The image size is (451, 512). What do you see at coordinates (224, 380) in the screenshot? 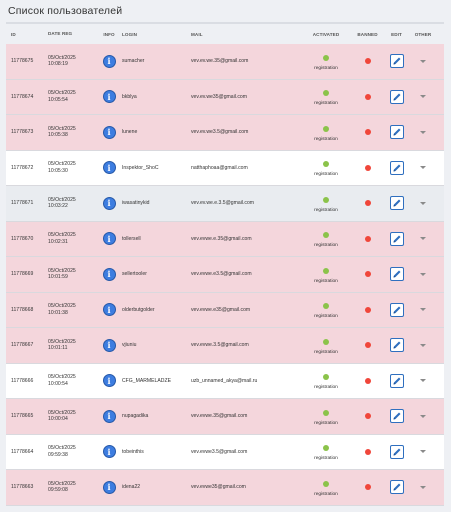
I see `user-mail: uzb_unnamed_akya@mail.ru` at bounding box center [224, 380].